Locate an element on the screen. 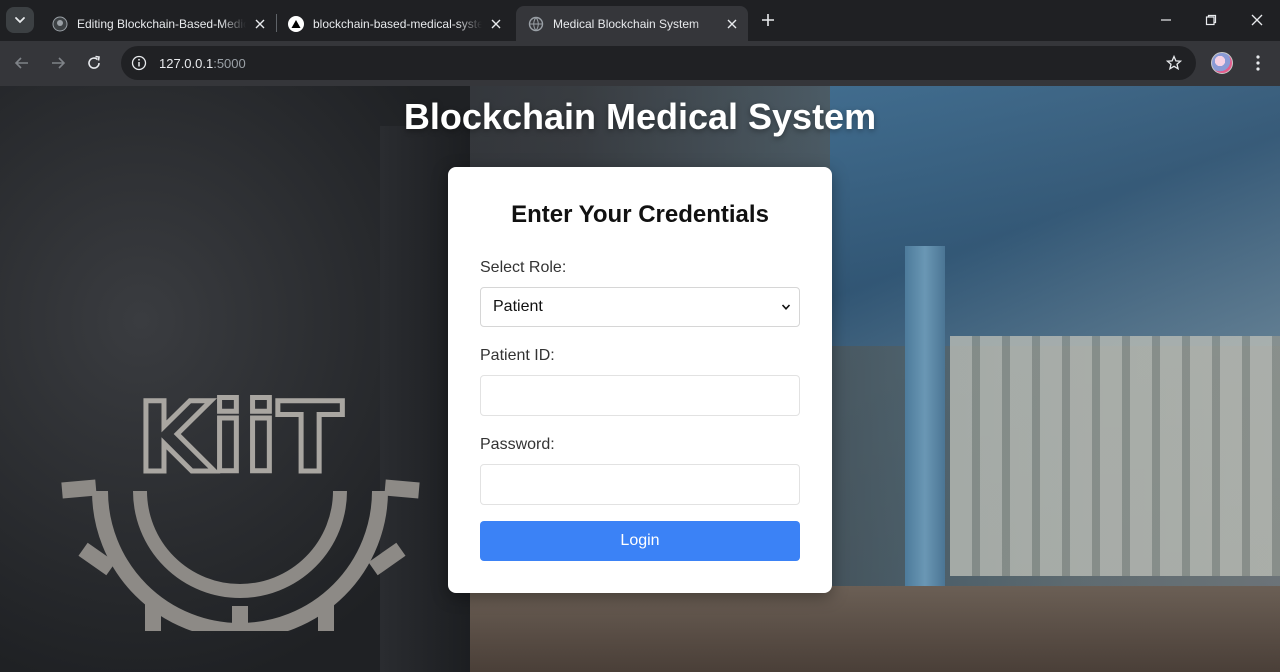 This screenshot has width=1280, height=672. minimize-icon is located at coordinates (1166, 20).